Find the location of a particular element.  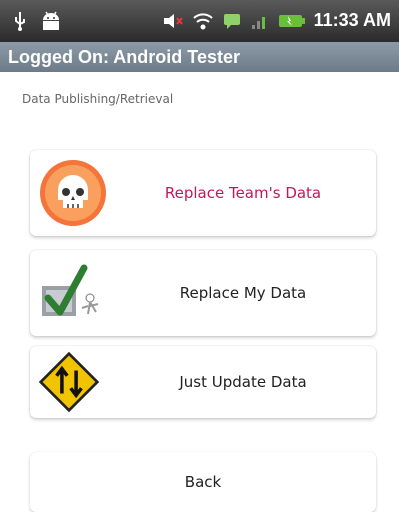

replace-my-data-label: Replace My Data is located at coordinates (243, 293).